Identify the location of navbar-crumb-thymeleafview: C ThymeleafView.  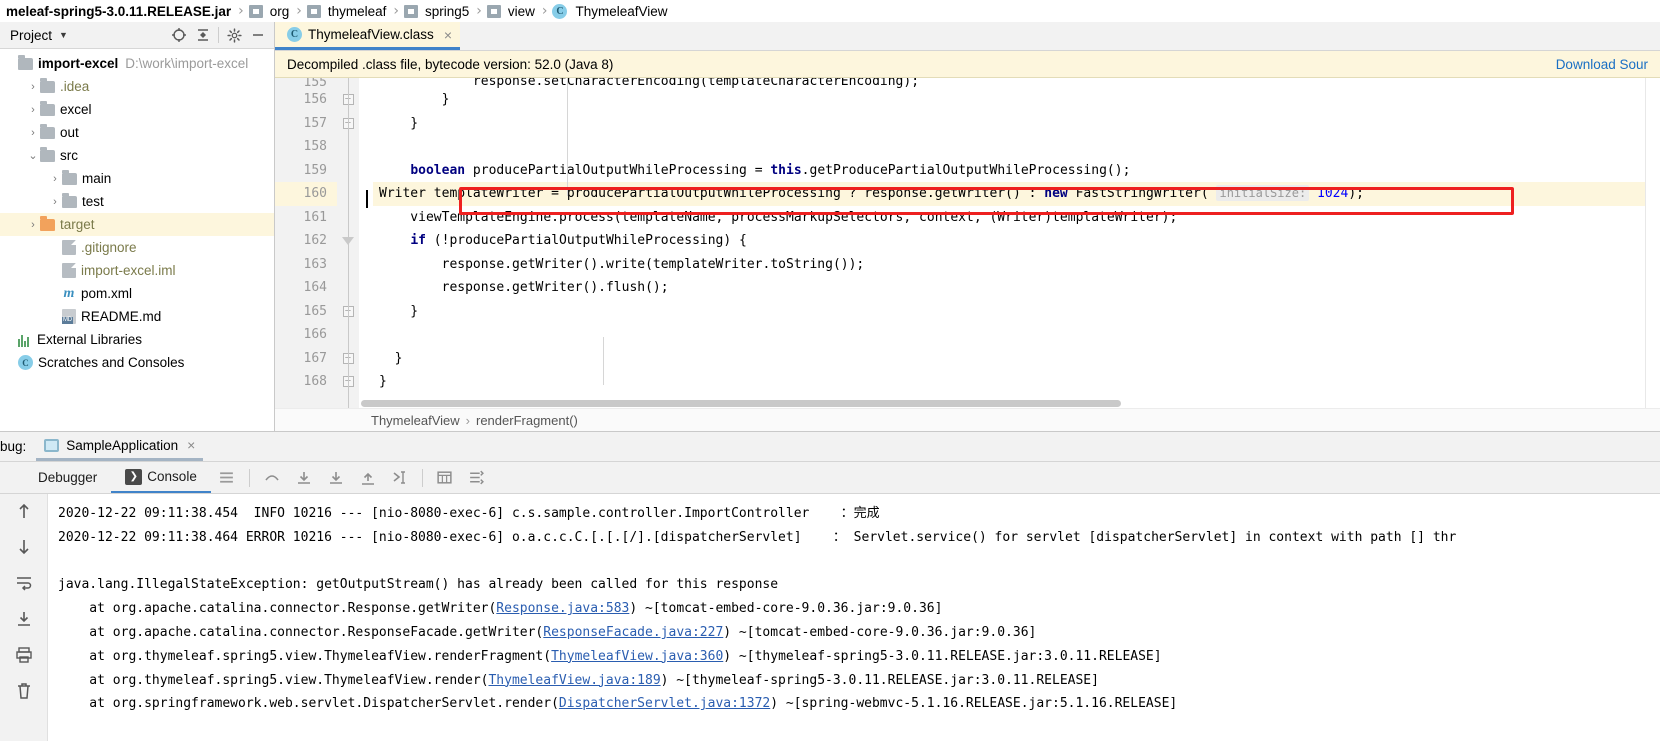
(611, 11).